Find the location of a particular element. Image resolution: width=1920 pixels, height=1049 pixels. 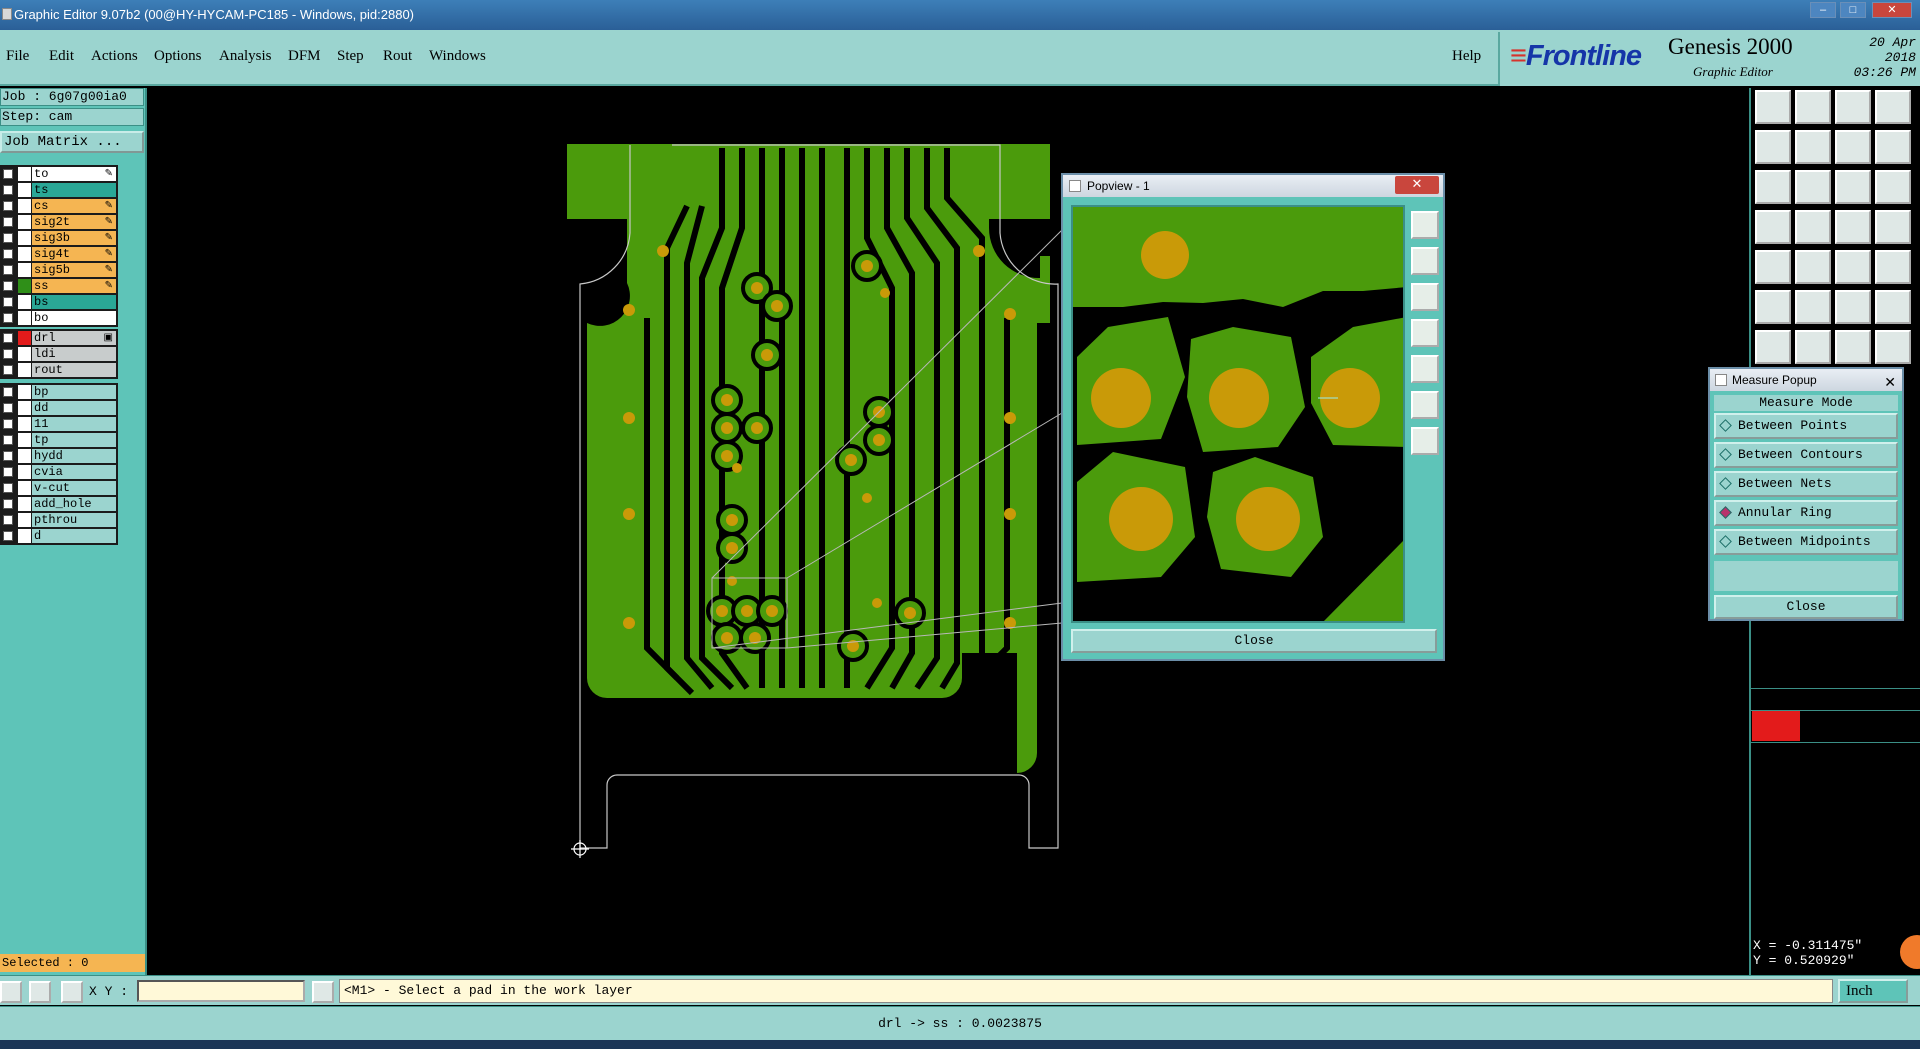

connect-icon is located at coordinates (1893, 307).